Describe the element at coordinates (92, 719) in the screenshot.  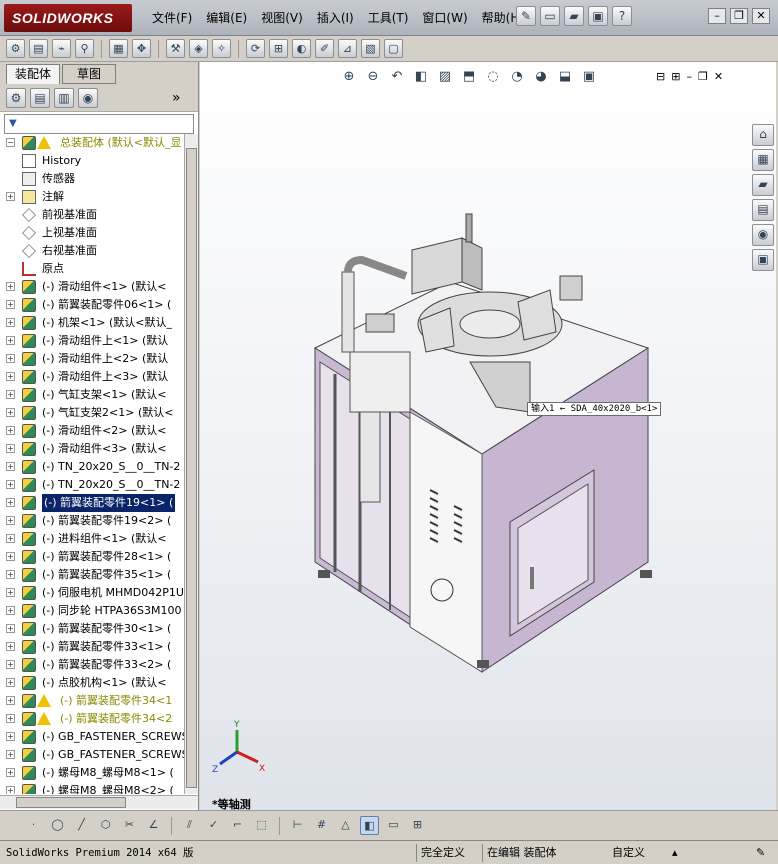
I see `tree-item: + (-) 箭翼装配零件34<2` at that location.